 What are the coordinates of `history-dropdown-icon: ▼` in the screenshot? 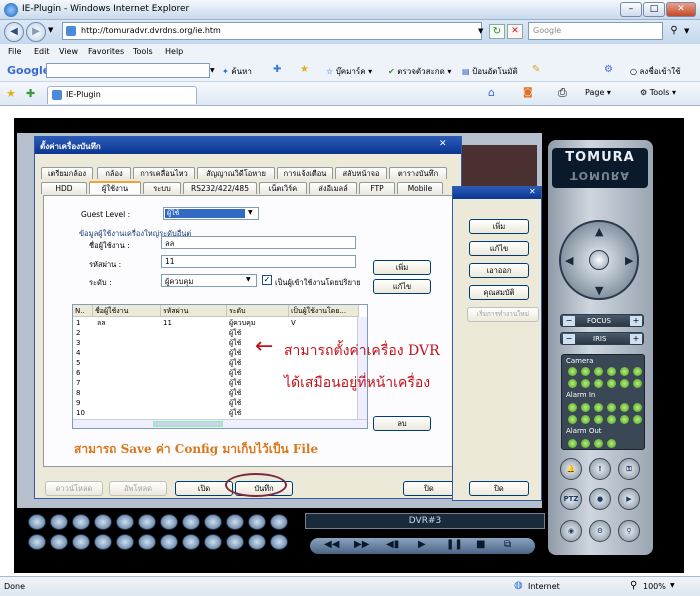 It's located at (50, 30).